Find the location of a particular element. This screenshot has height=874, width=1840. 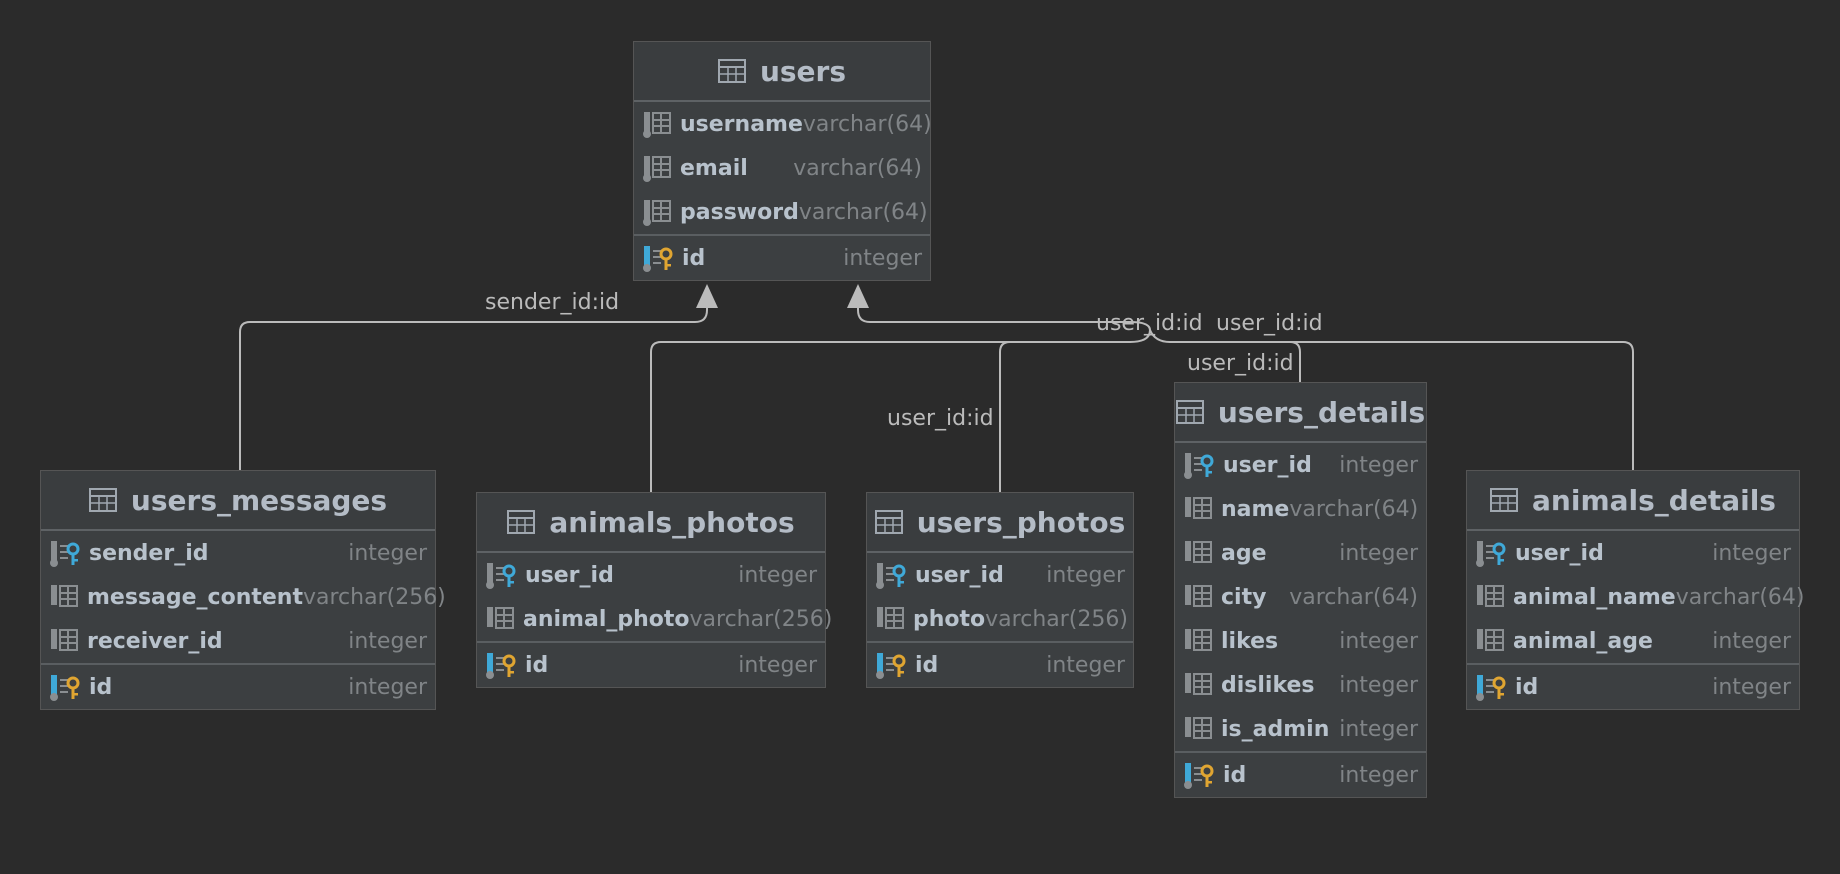

table-name: users_messages is located at coordinates (259, 500).